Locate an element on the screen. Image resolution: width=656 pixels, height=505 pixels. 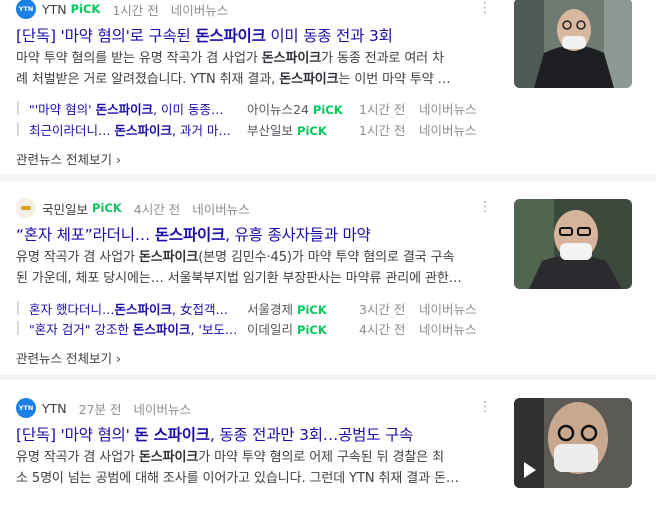
press-info-3: YTN YTN 27분 전 네이버뉴스 is located at coordinates (103, 408).